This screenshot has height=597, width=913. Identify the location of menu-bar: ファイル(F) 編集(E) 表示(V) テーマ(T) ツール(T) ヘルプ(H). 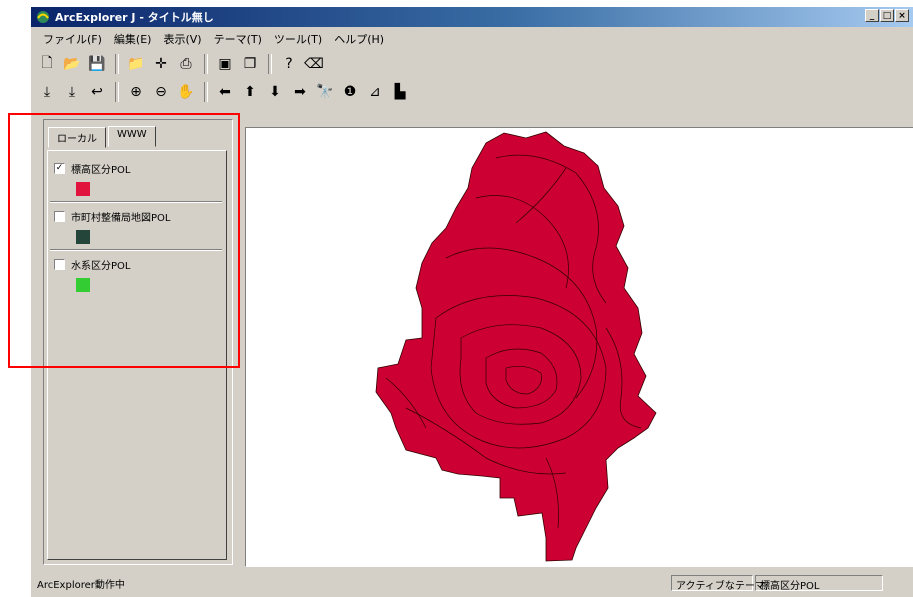
(472, 39).